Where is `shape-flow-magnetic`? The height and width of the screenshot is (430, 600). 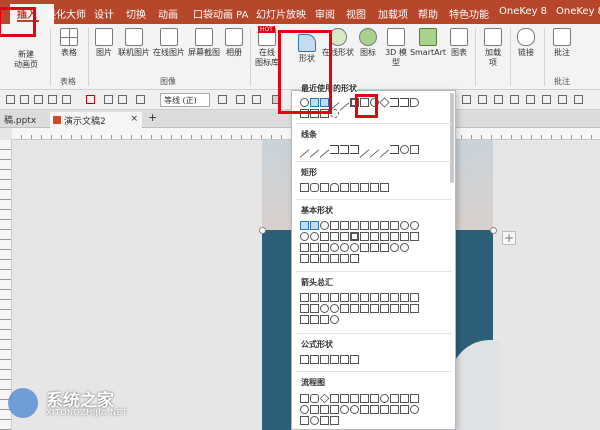
shape-flow-magnetic is located at coordinates (314, 420).